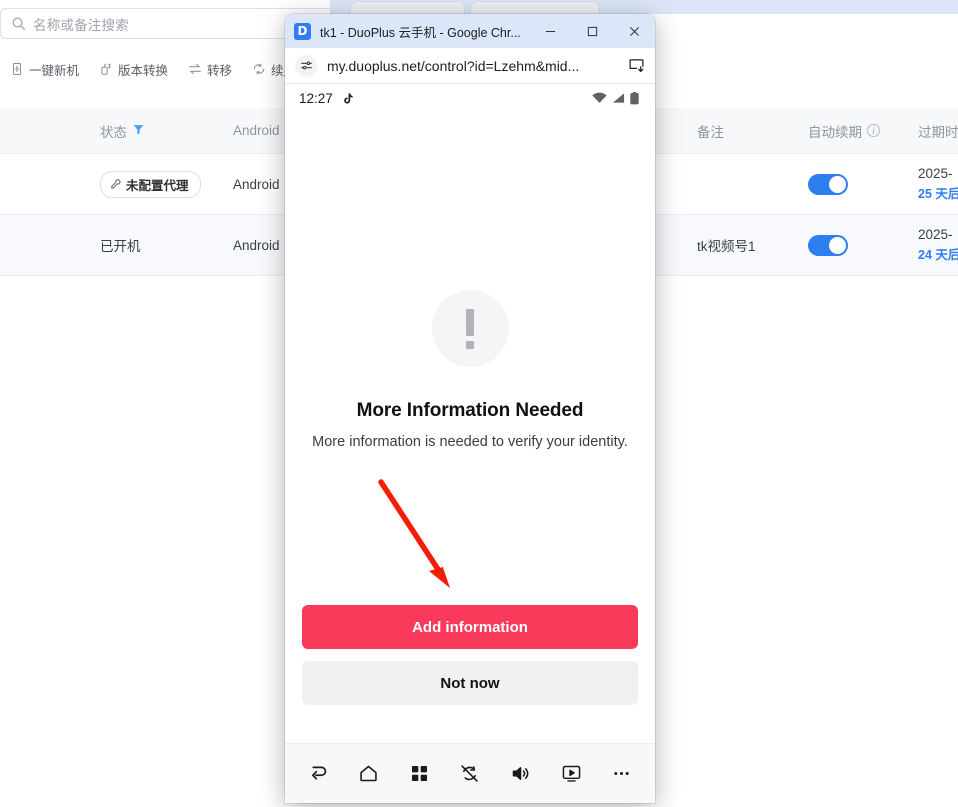  I want to click on add-information-button: Add information, so click(470, 627).